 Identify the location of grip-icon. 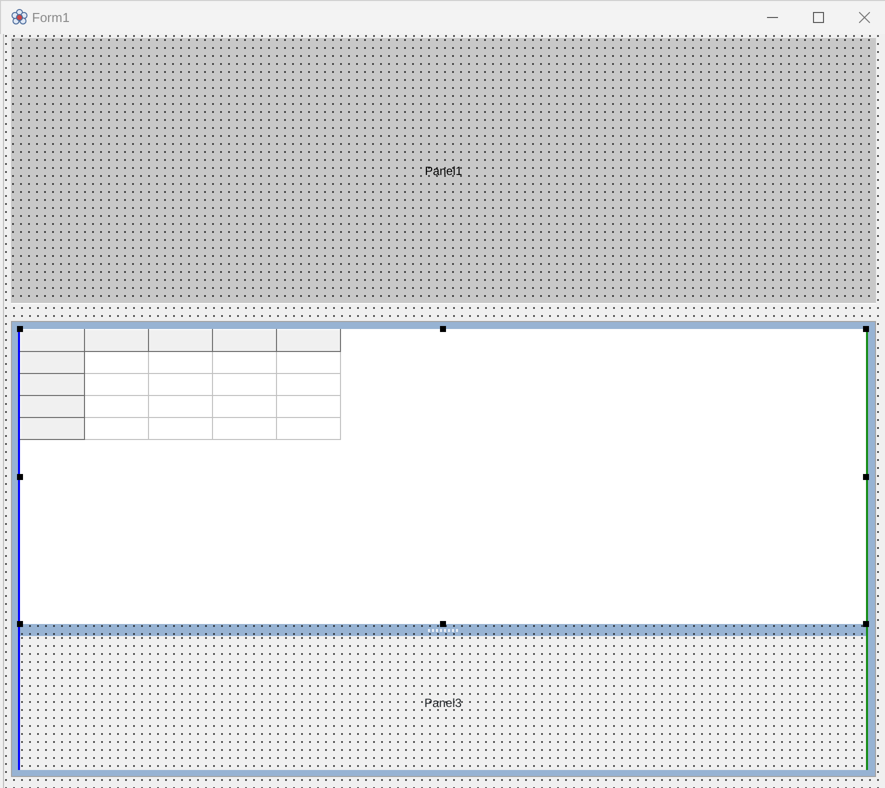
(443, 630).